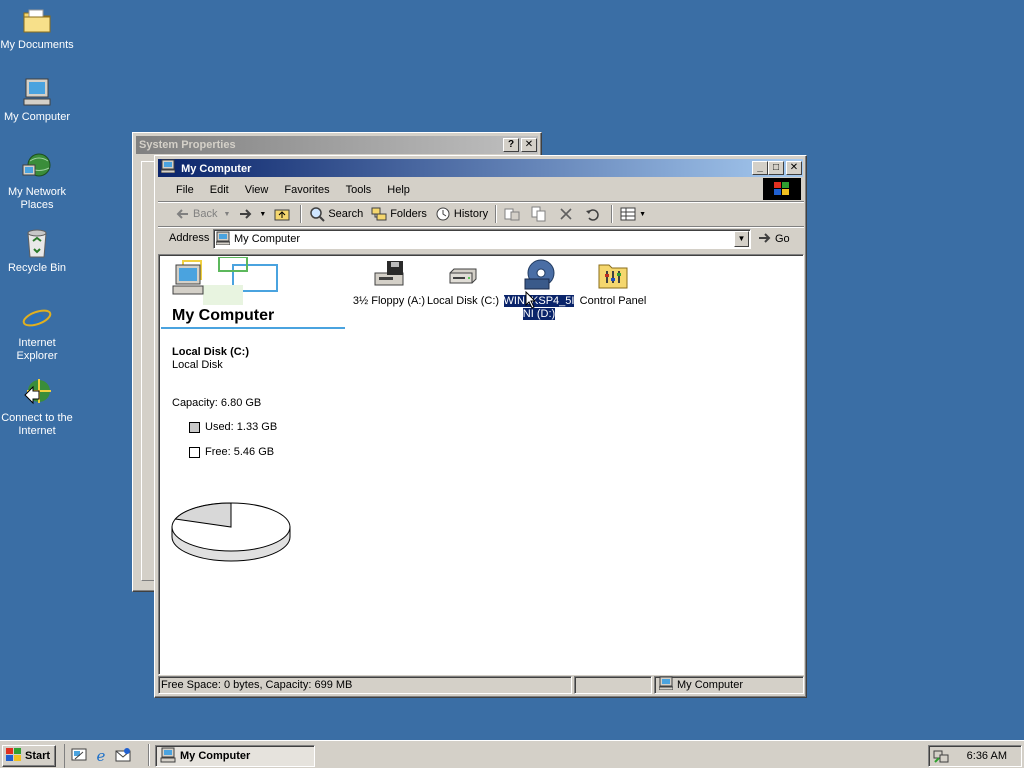  What do you see at coordinates (217, 403) in the screenshot?
I see `capacity-text: Capacity: 6.80 GB` at bounding box center [217, 403].